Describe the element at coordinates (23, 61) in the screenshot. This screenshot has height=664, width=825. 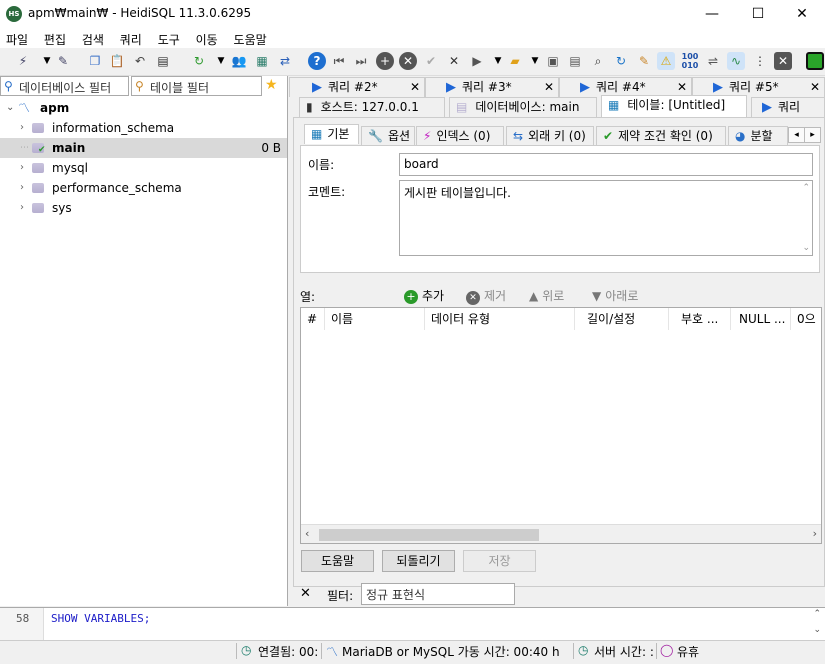
I see `connect-icon: ⚡` at that location.